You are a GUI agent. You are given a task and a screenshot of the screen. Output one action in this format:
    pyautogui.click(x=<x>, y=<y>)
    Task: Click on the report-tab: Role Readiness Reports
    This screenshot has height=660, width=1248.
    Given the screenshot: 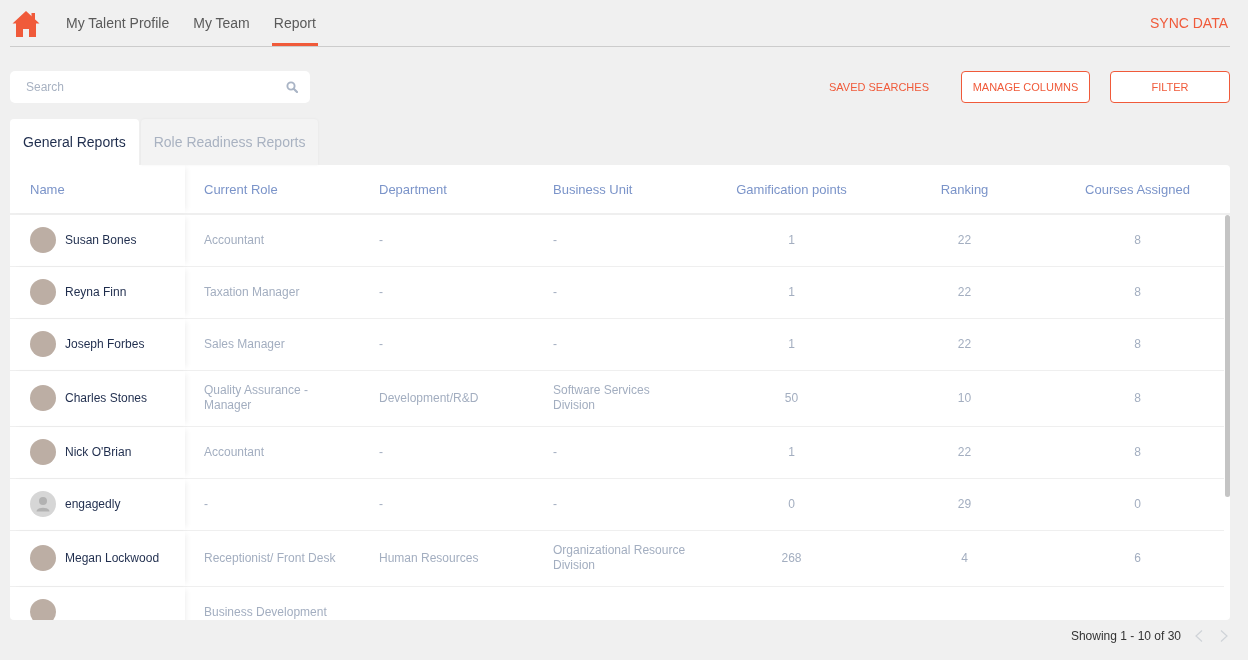 What is the action you would take?
    pyautogui.click(x=229, y=142)
    